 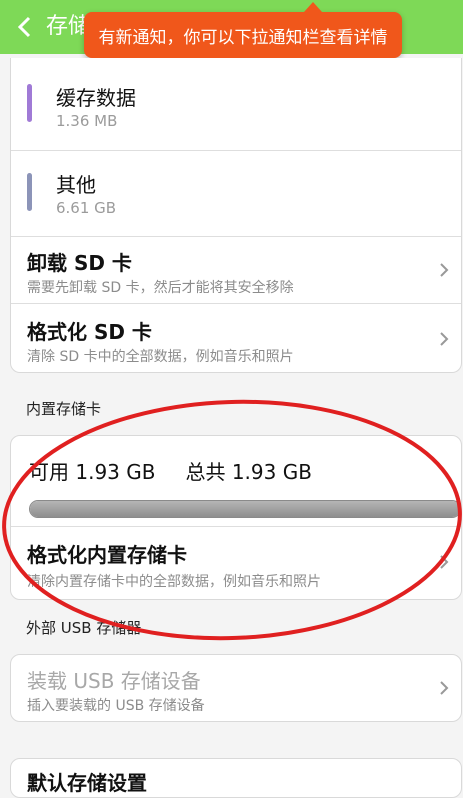 What do you see at coordinates (236, 563) in the screenshot?
I see `format-internal-row: 格式化内置存储卡 清除内置存储卡中的全部数据，例如音乐和照片` at bounding box center [236, 563].